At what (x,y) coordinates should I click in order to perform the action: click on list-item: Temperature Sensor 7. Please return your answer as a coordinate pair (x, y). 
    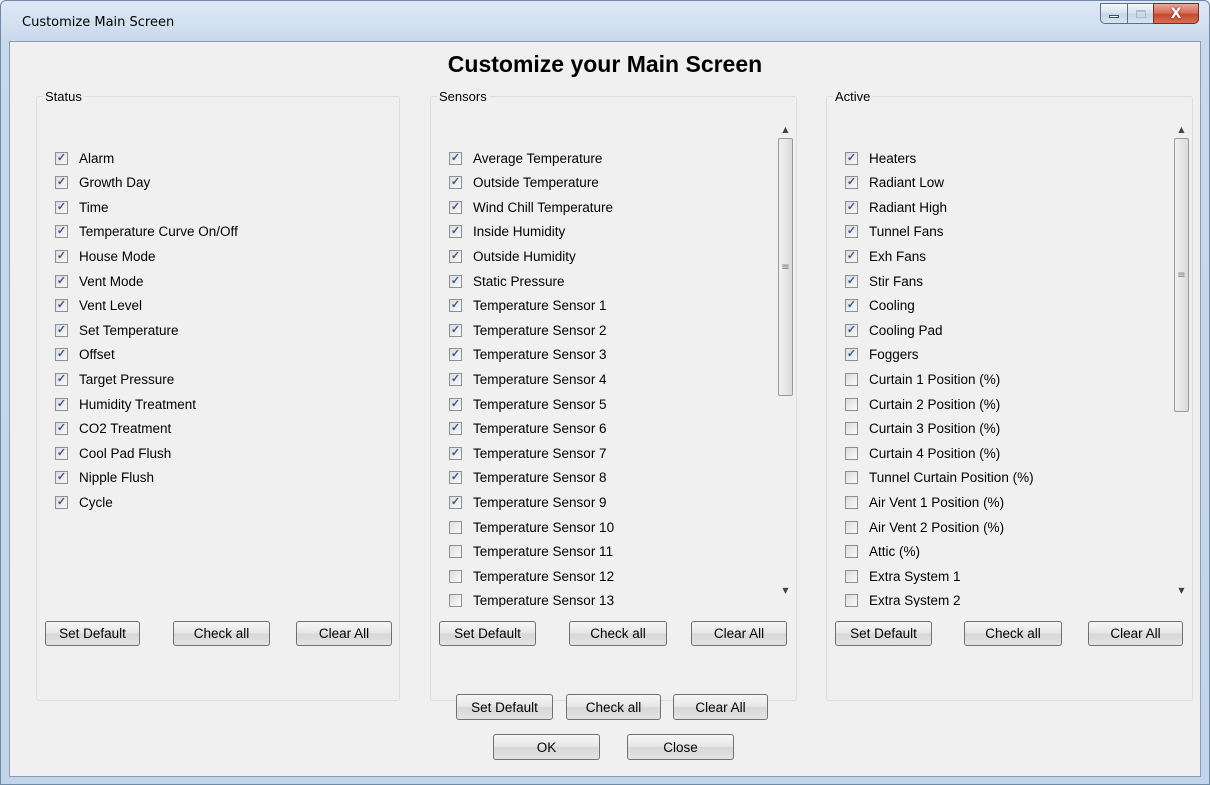
    Looking at the image, I should click on (528, 453).